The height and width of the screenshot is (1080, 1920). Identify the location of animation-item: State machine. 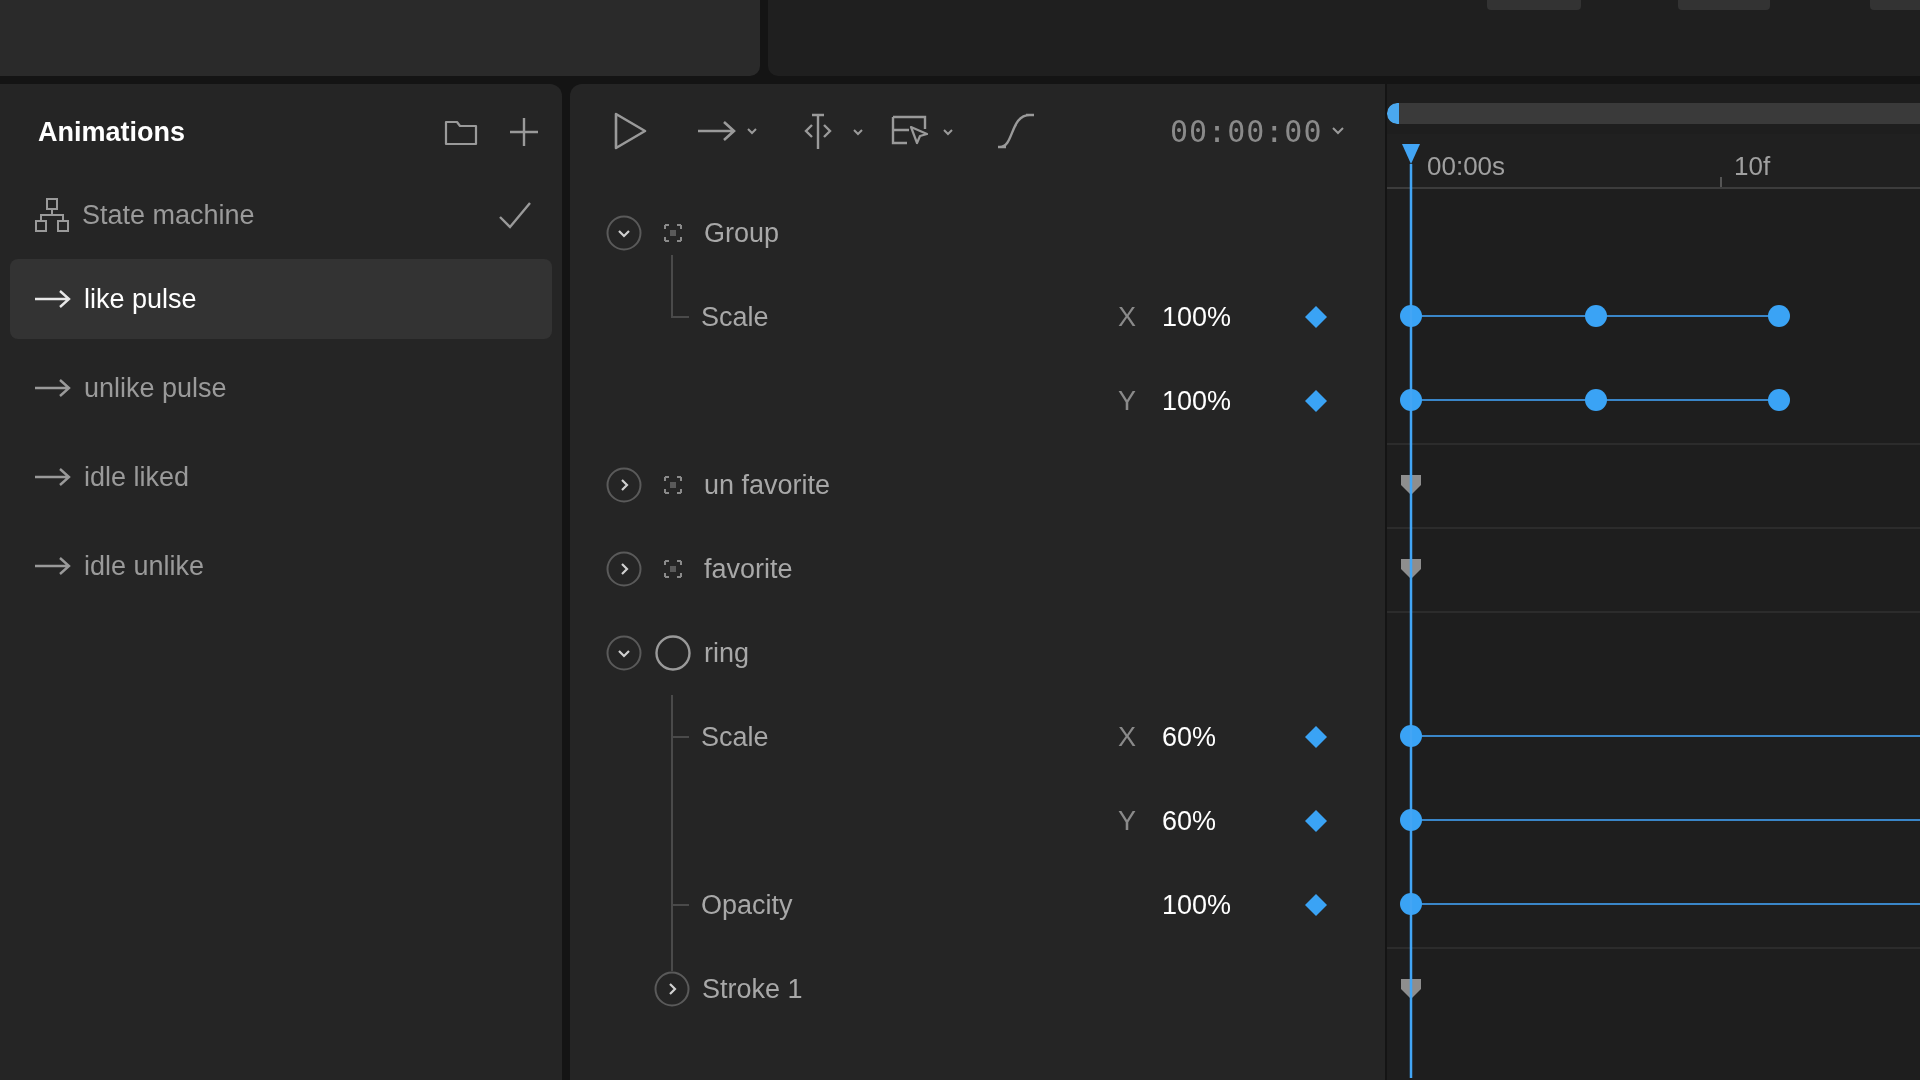
(281, 215).